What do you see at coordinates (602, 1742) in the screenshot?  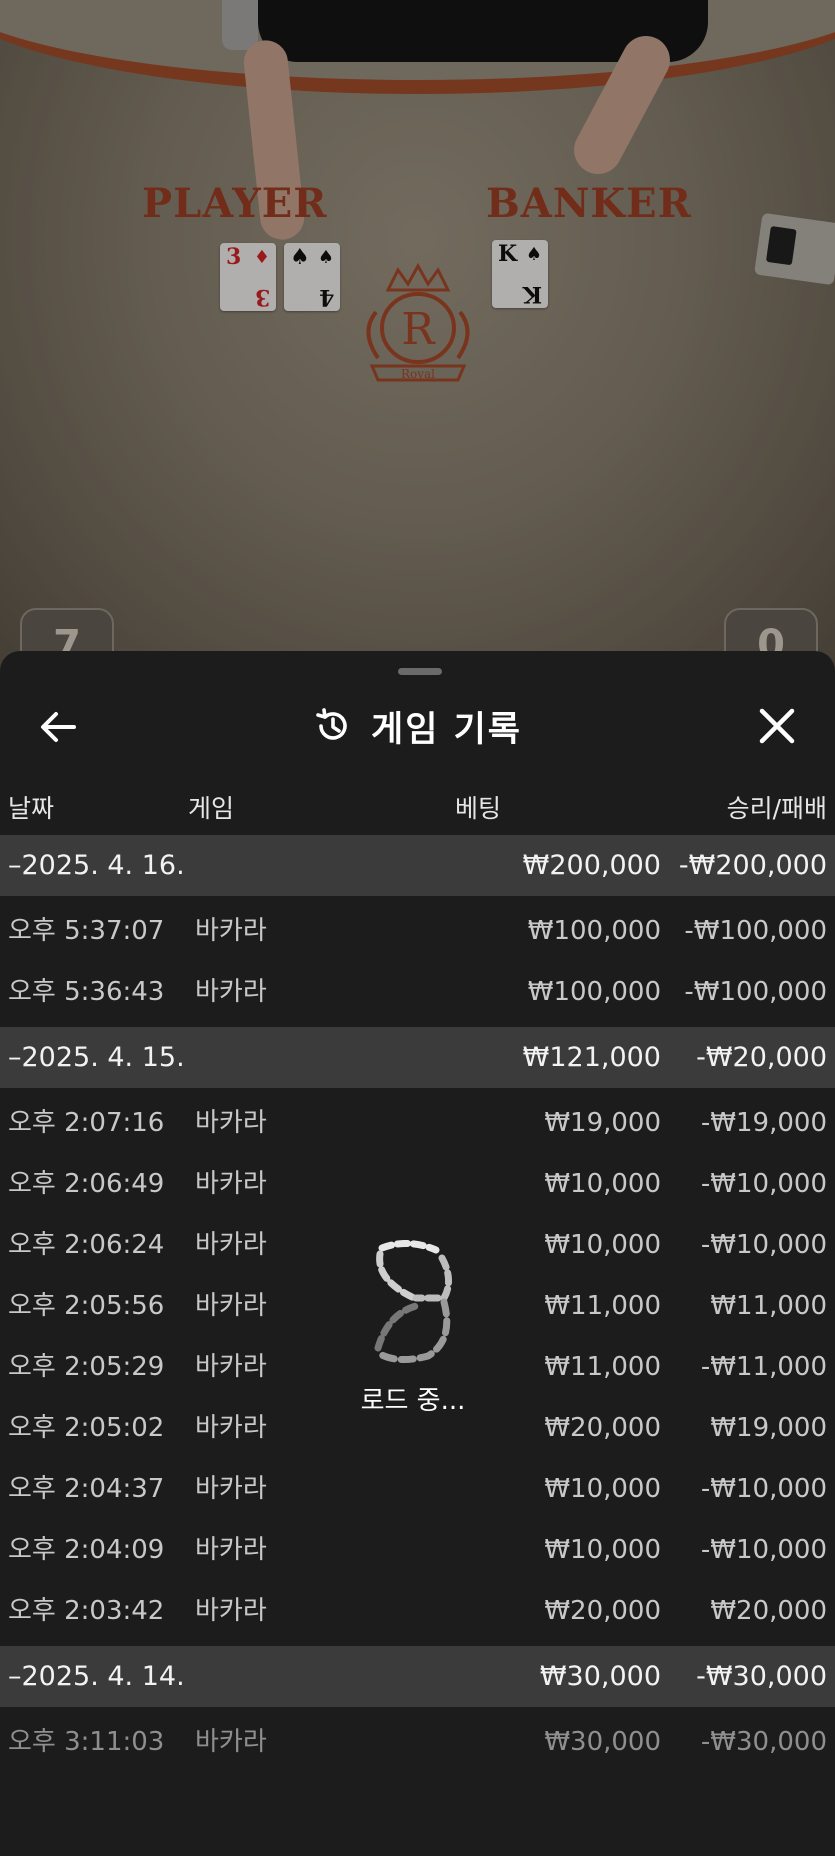 I see `row-bet: ₩30,000` at bounding box center [602, 1742].